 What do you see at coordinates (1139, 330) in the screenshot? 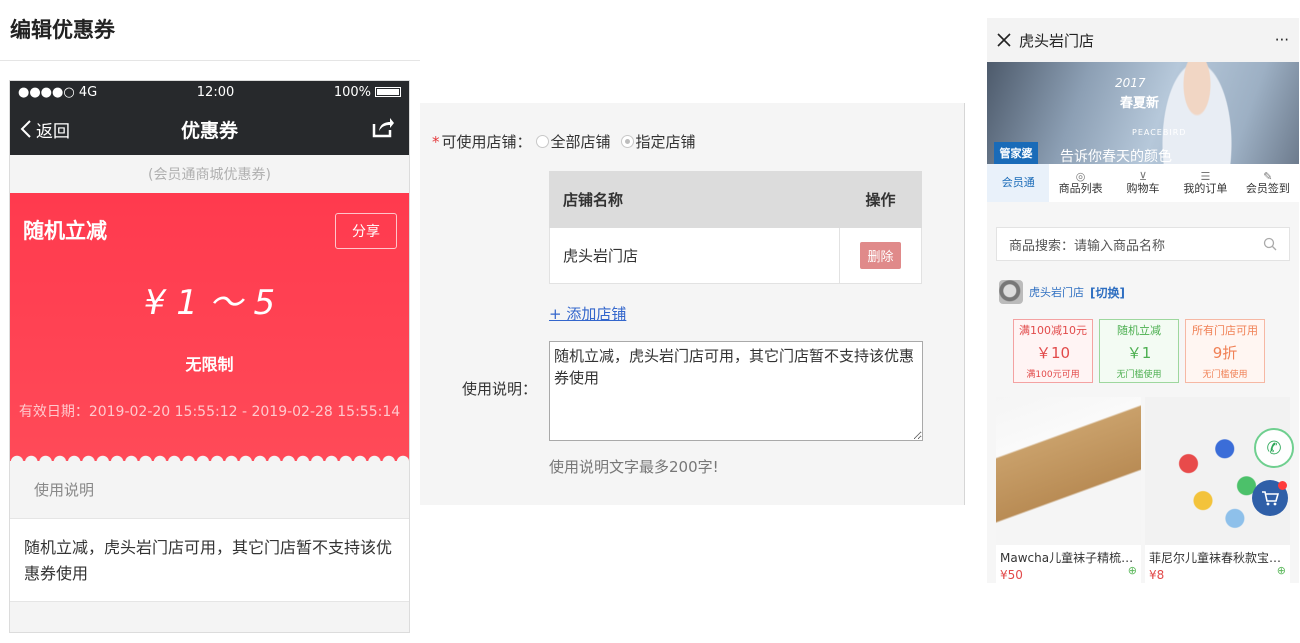
I see `coupon-card-title: 随机立减` at bounding box center [1139, 330].